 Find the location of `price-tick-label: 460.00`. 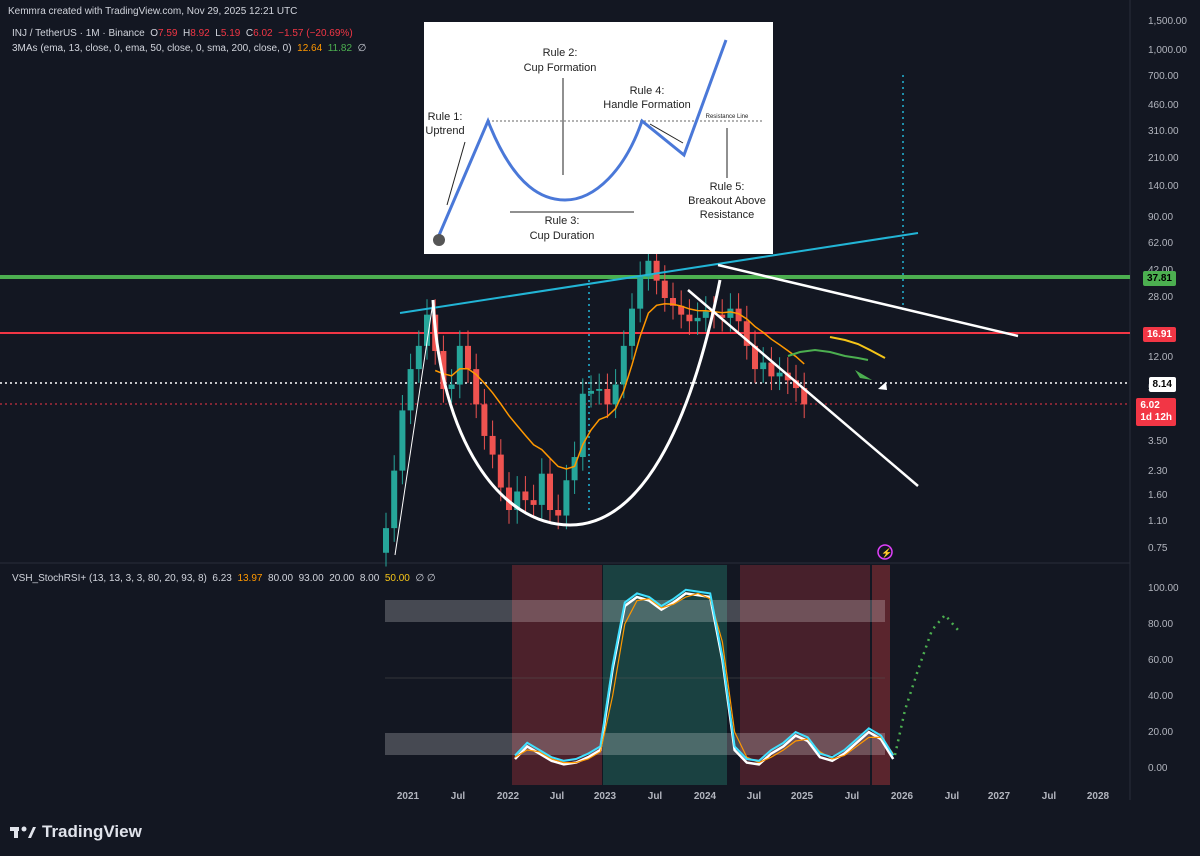

price-tick-label: 460.00 is located at coordinates (1163, 105).